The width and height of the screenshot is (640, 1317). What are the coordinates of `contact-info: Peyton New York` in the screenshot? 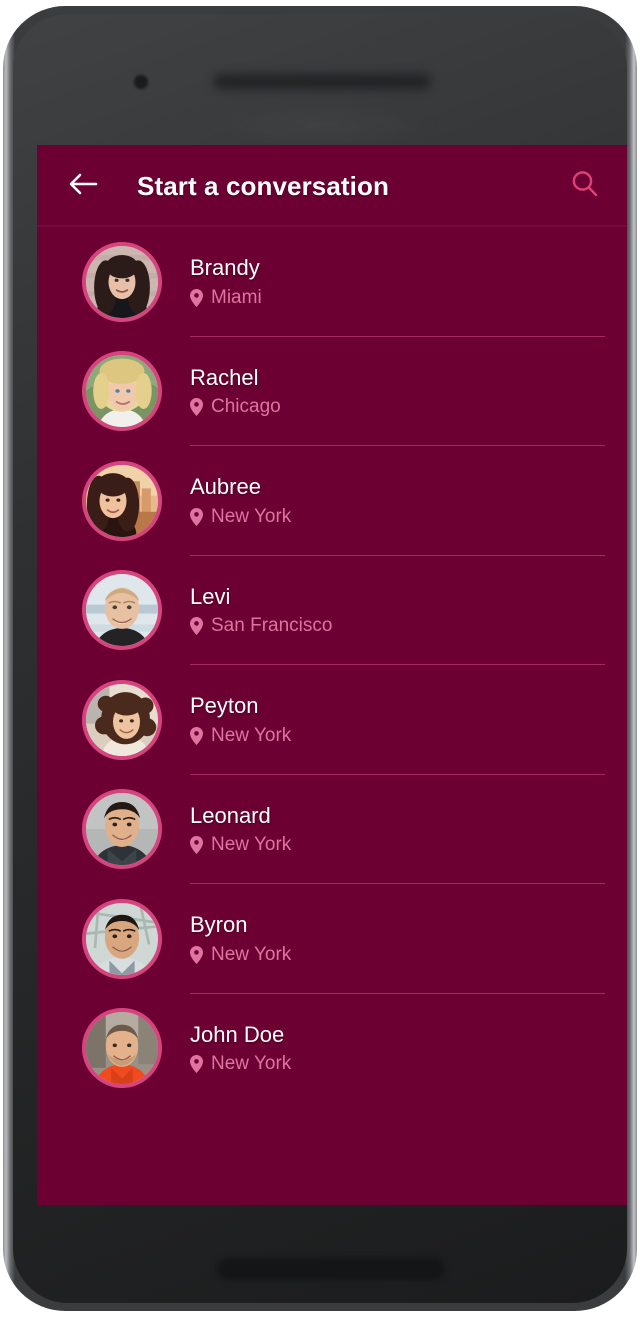 It's located at (408, 720).